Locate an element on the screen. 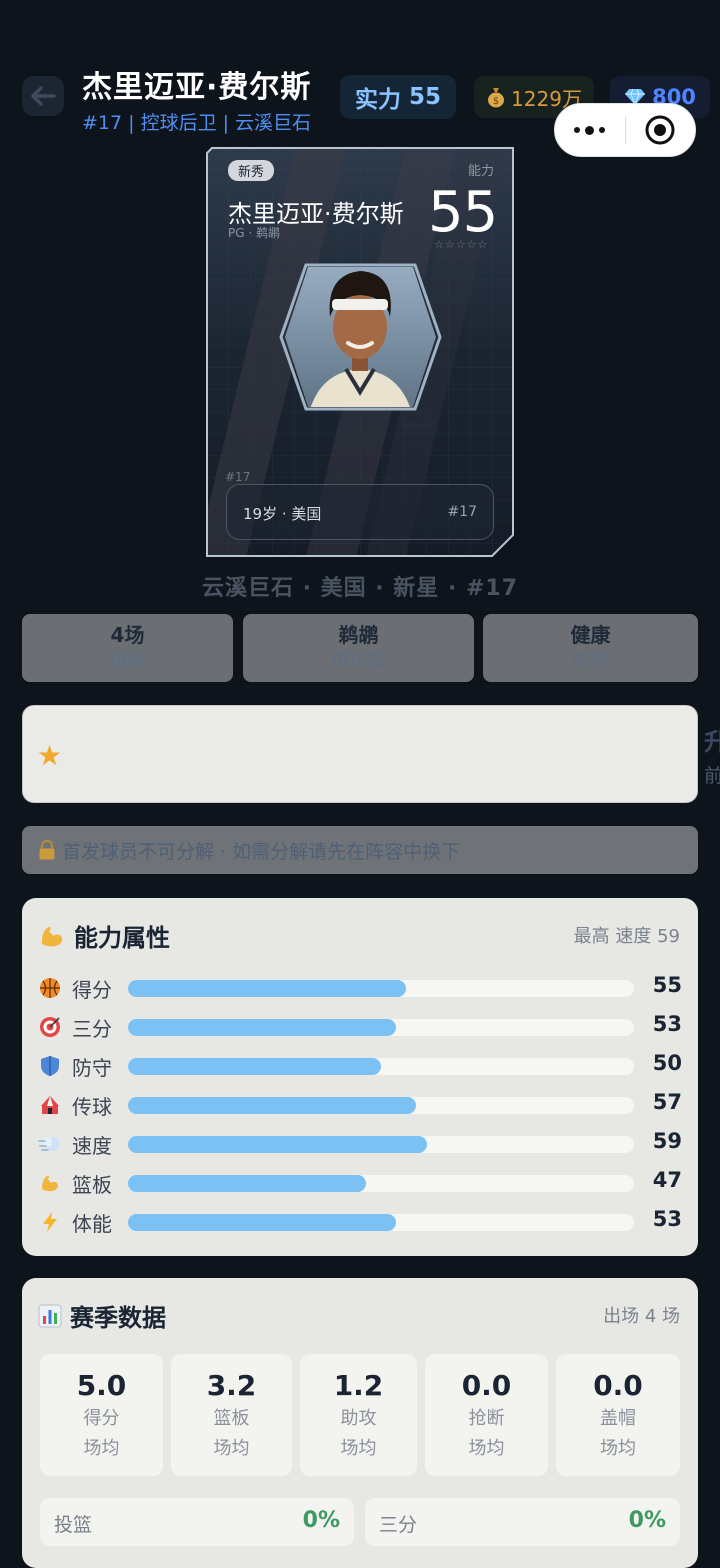  attributes-max-summary: 最高 速度 59 is located at coordinates (626, 936).